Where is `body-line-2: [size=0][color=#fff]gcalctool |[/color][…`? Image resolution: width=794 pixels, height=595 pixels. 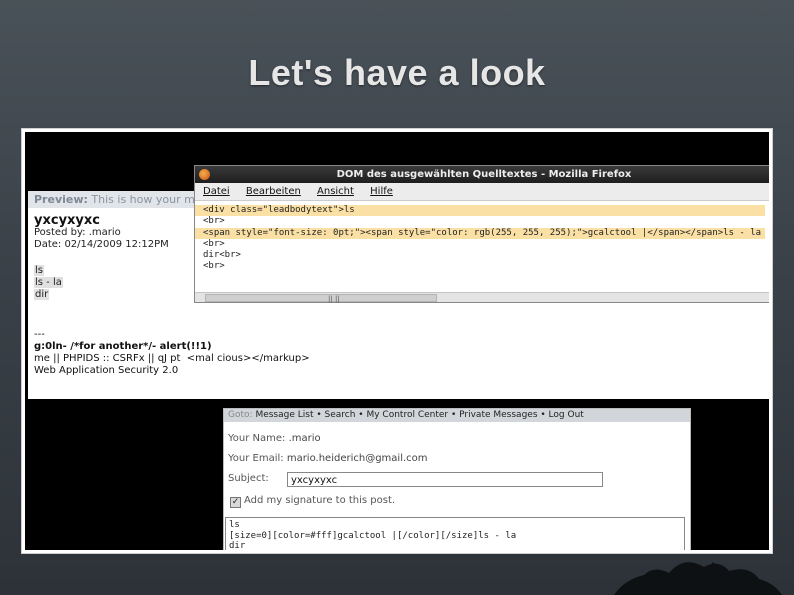 body-line-2: [size=0][color=#fff]gcalctool |[/color][… is located at coordinates (373, 535).